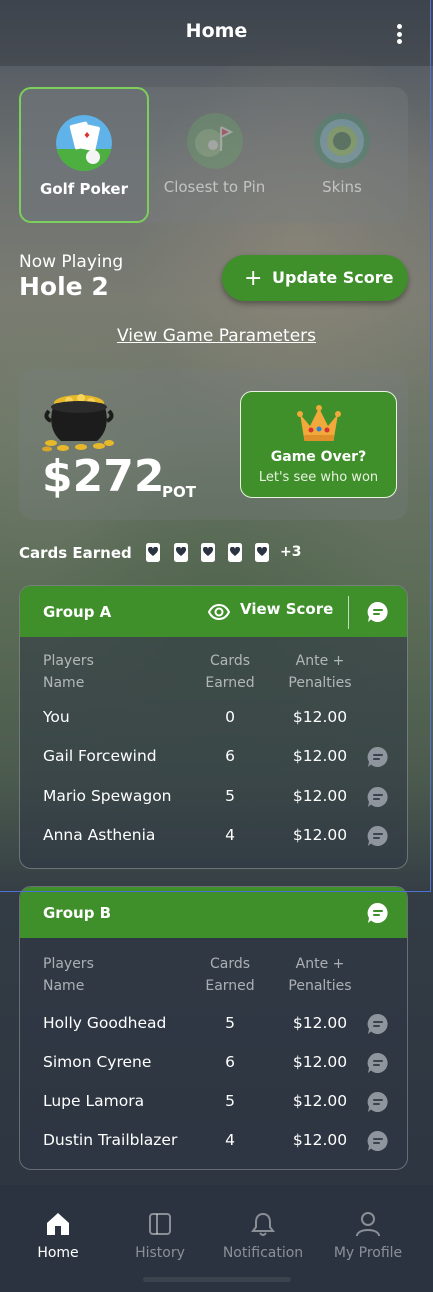 The height and width of the screenshot is (1292, 433). I want to click on cards-earned-value: 6, so click(230, 1062).